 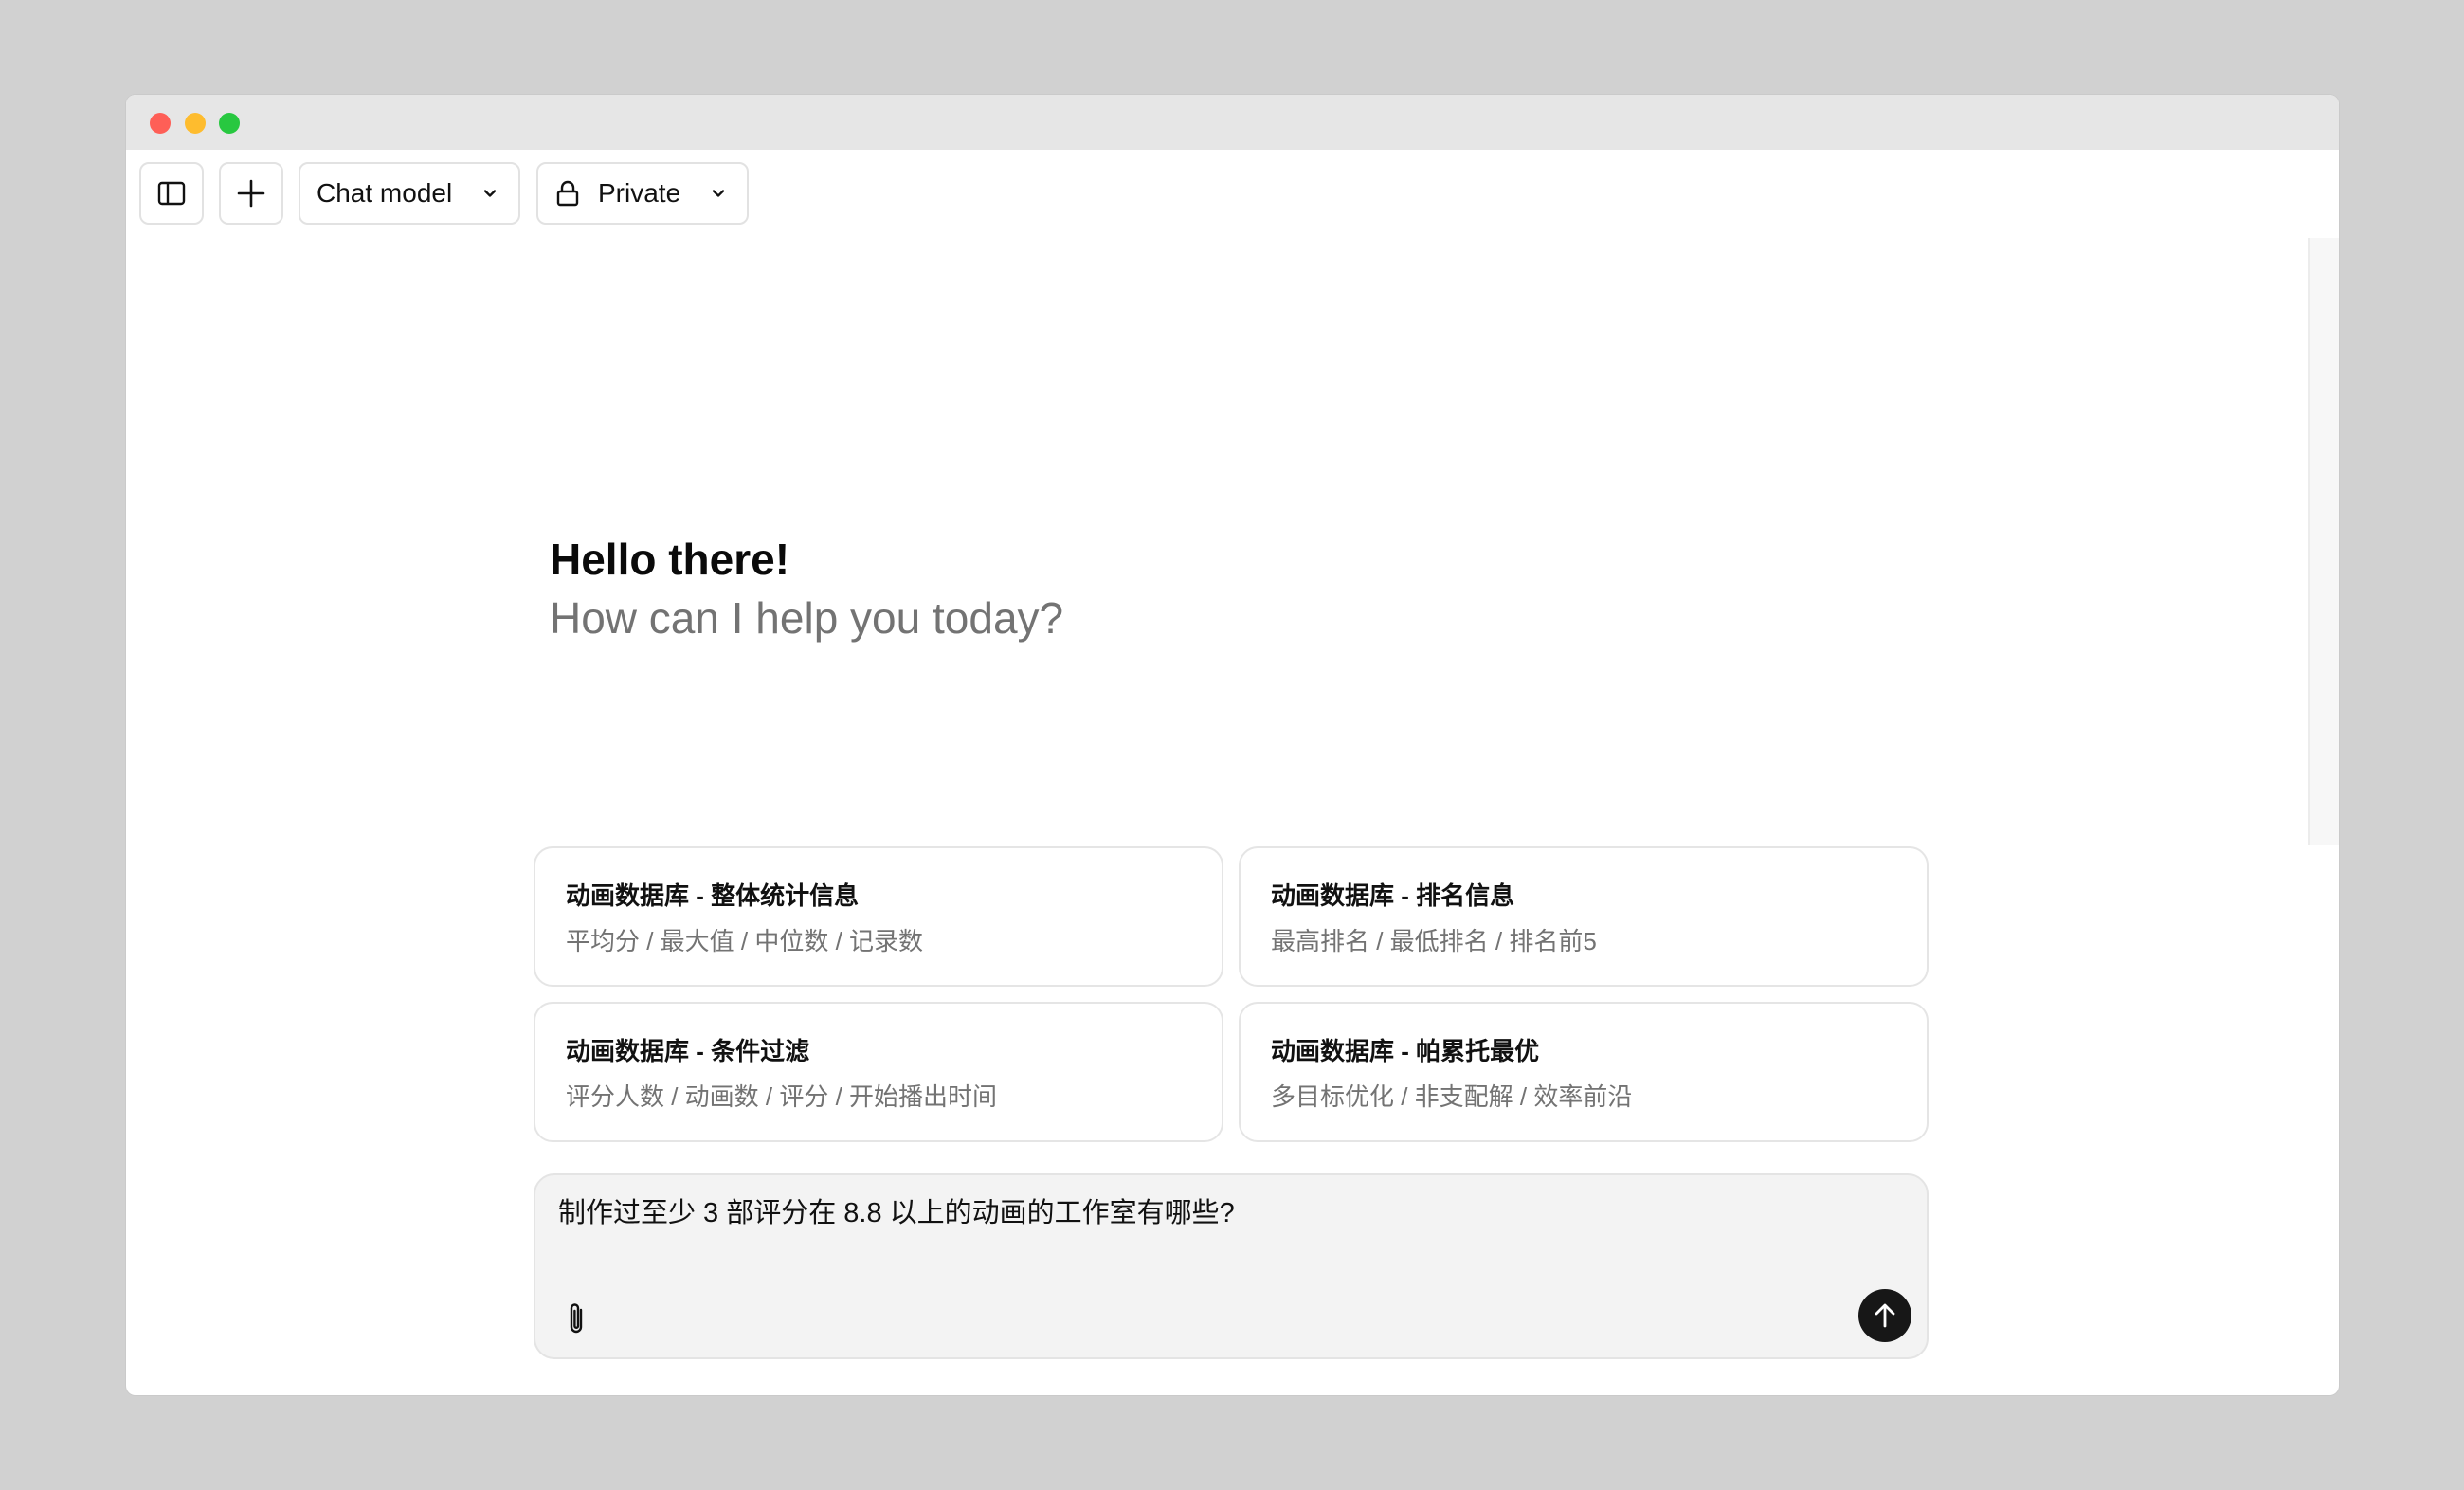 What do you see at coordinates (1393, 895) in the screenshot?
I see `suggestion-title: 动画数据库 - 排名信息` at bounding box center [1393, 895].